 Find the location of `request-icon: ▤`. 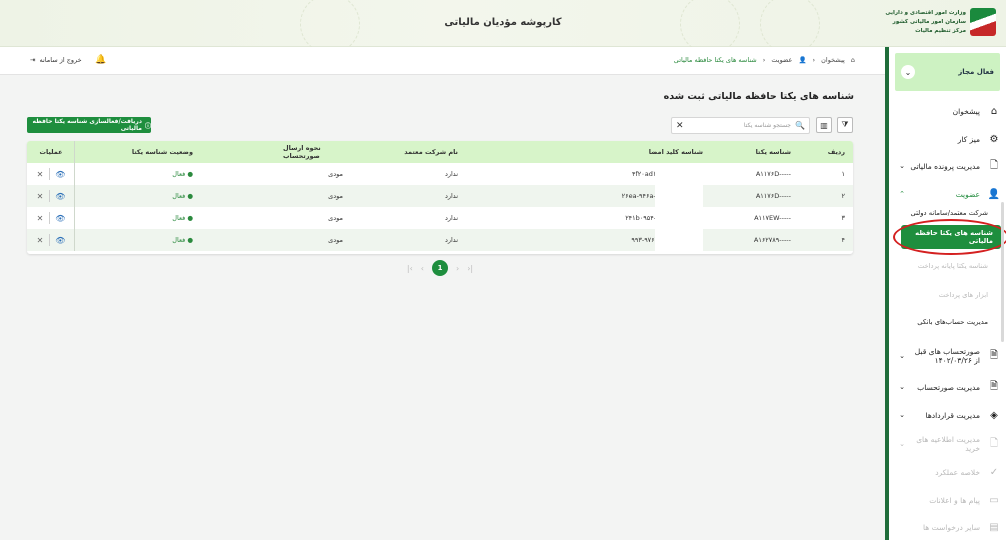

request-icon: ▤ is located at coordinates (994, 527).